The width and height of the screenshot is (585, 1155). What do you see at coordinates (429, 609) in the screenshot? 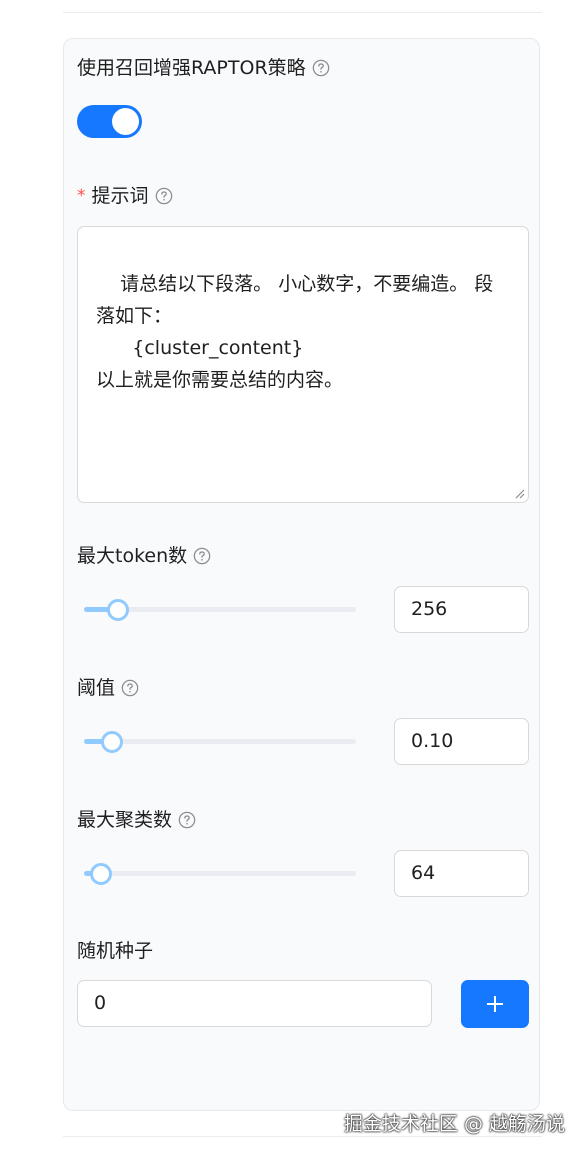
I see `max-token-value: 256` at bounding box center [429, 609].